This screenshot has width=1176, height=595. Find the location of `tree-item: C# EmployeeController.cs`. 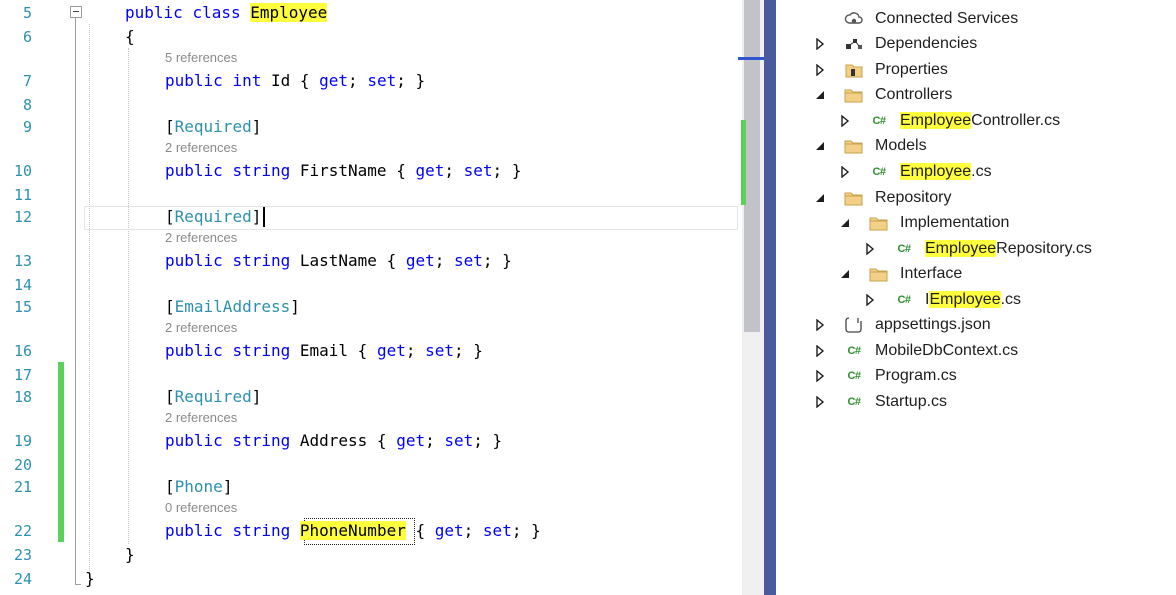

tree-item: C# EmployeeController.cs is located at coordinates (976, 121).